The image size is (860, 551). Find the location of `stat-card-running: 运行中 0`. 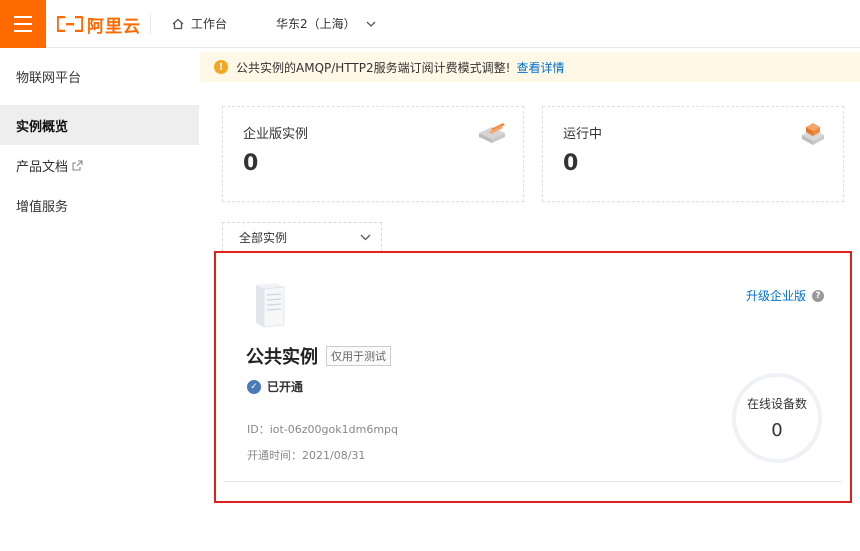

stat-card-running: 运行中 0 is located at coordinates (693, 154).